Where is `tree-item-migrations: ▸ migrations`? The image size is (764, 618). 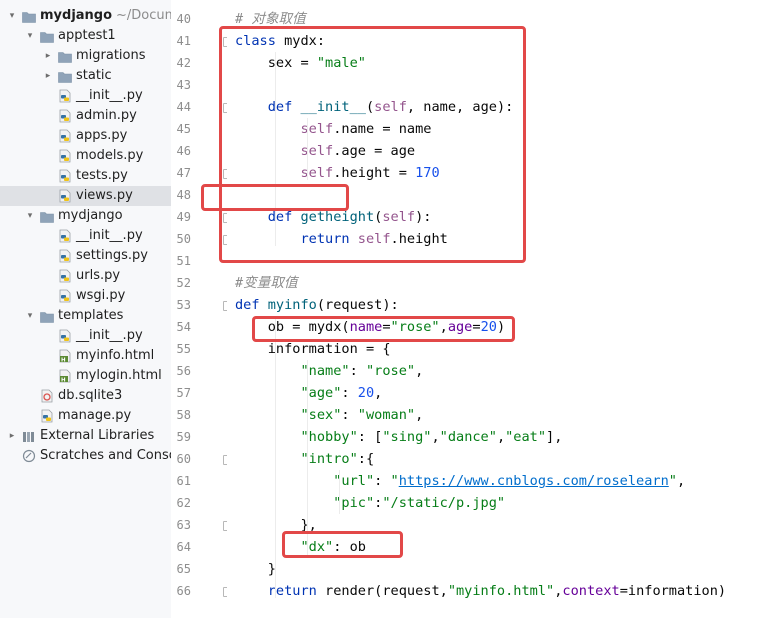 tree-item-migrations: ▸ migrations is located at coordinates (85, 56).